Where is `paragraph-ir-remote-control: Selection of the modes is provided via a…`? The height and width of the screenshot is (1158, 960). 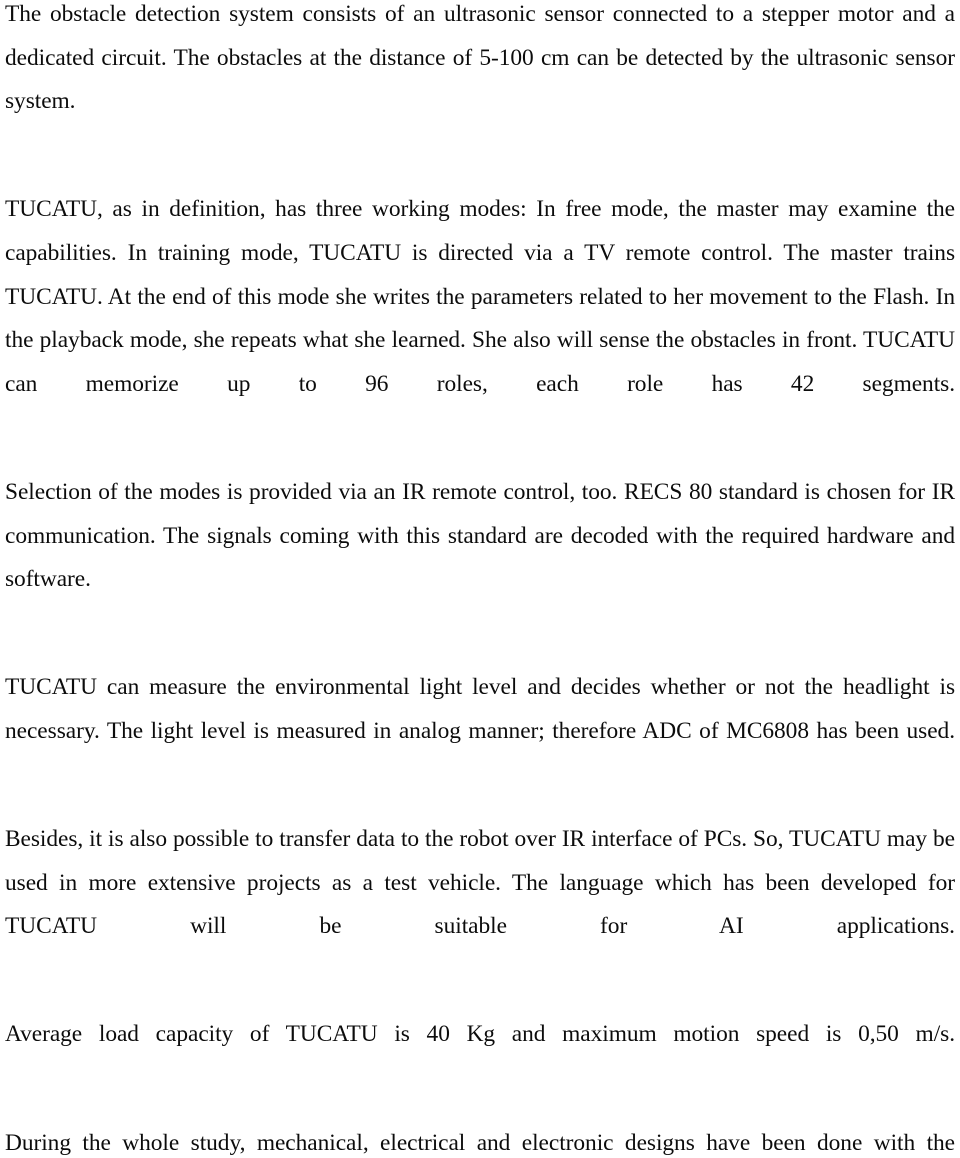 paragraph-ir-remote-control: Selection of the modes is provided via a… is located at coordinates (480, 535).